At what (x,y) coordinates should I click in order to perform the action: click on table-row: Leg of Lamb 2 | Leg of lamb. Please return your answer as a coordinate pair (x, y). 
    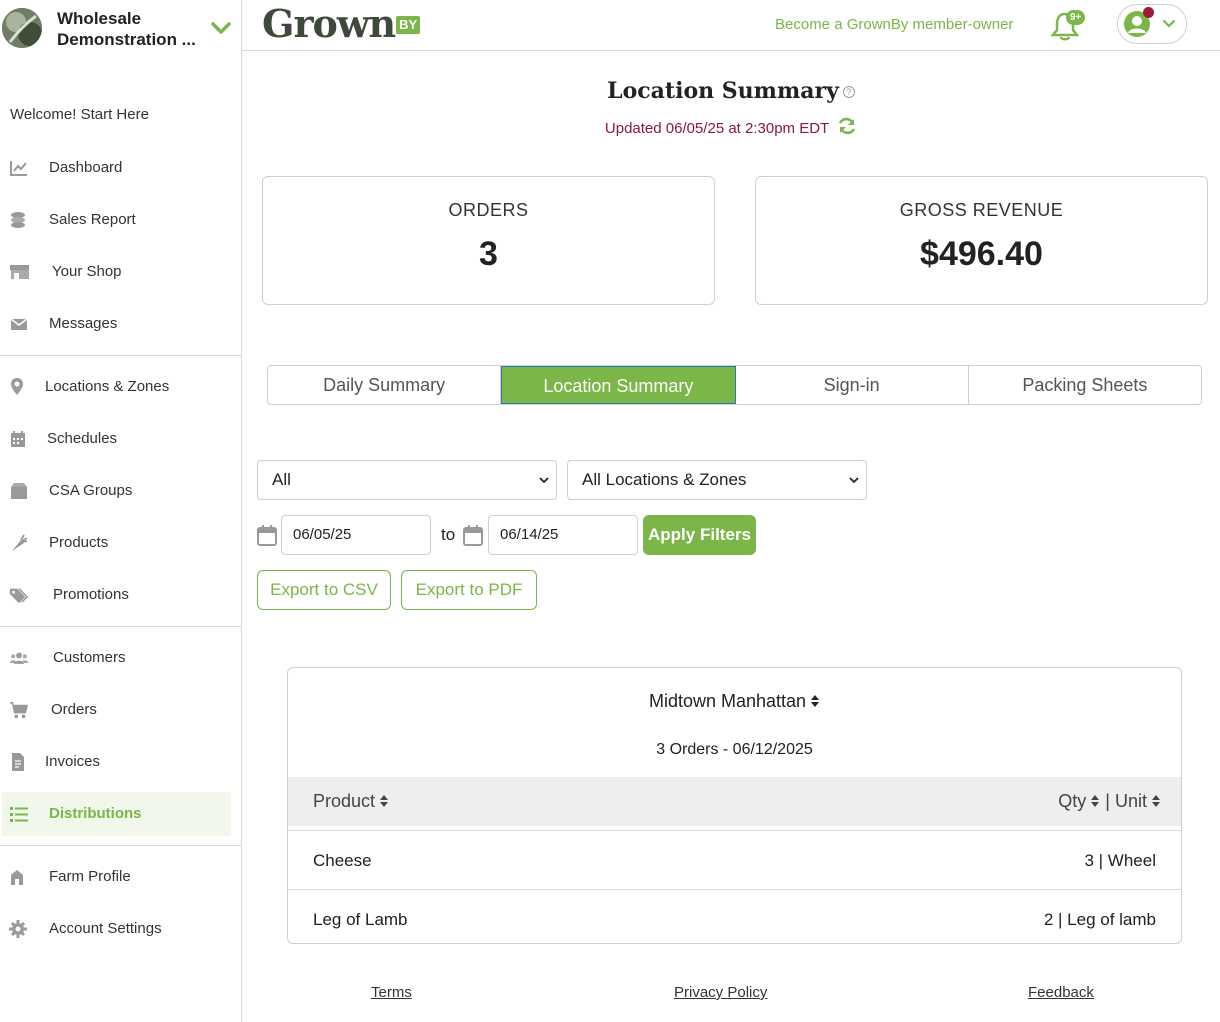
    Looking at the image, I should click on (734, 916).